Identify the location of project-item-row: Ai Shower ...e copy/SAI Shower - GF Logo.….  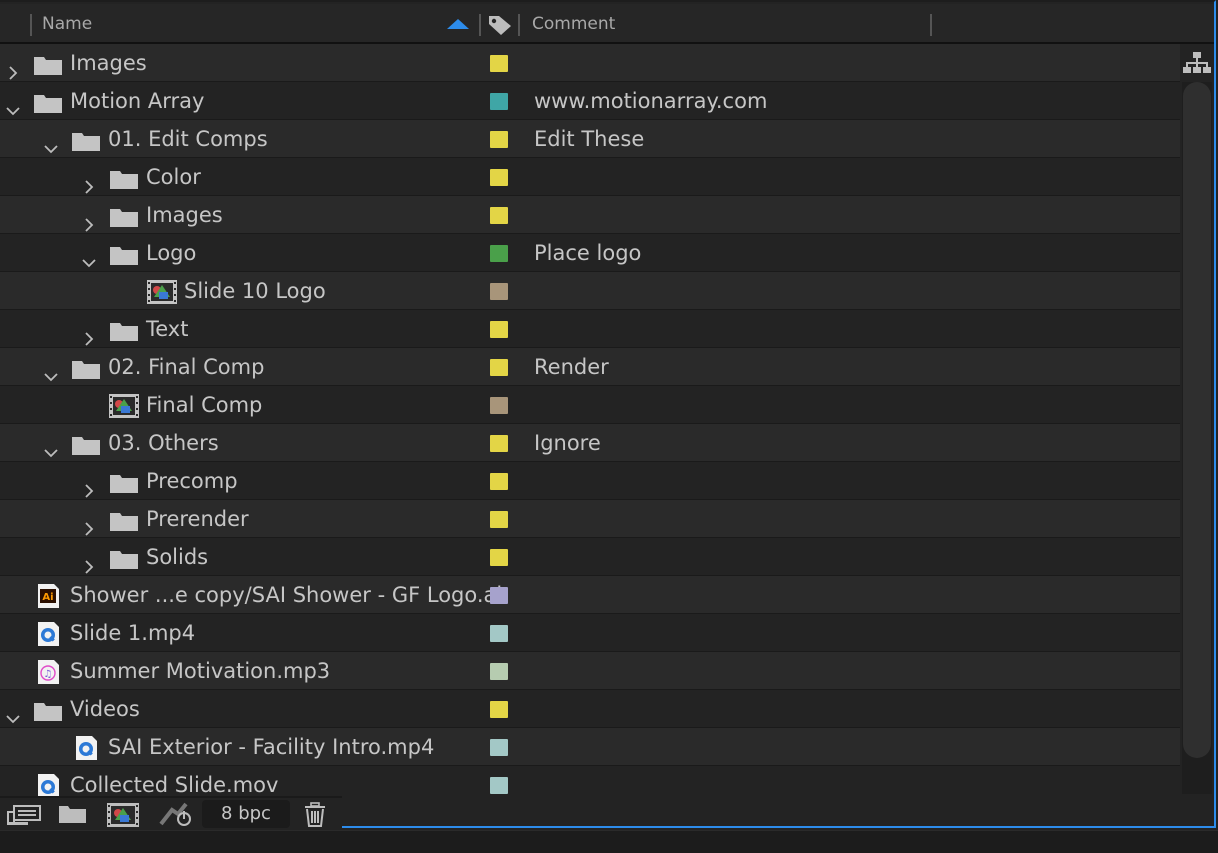
(590, 595).